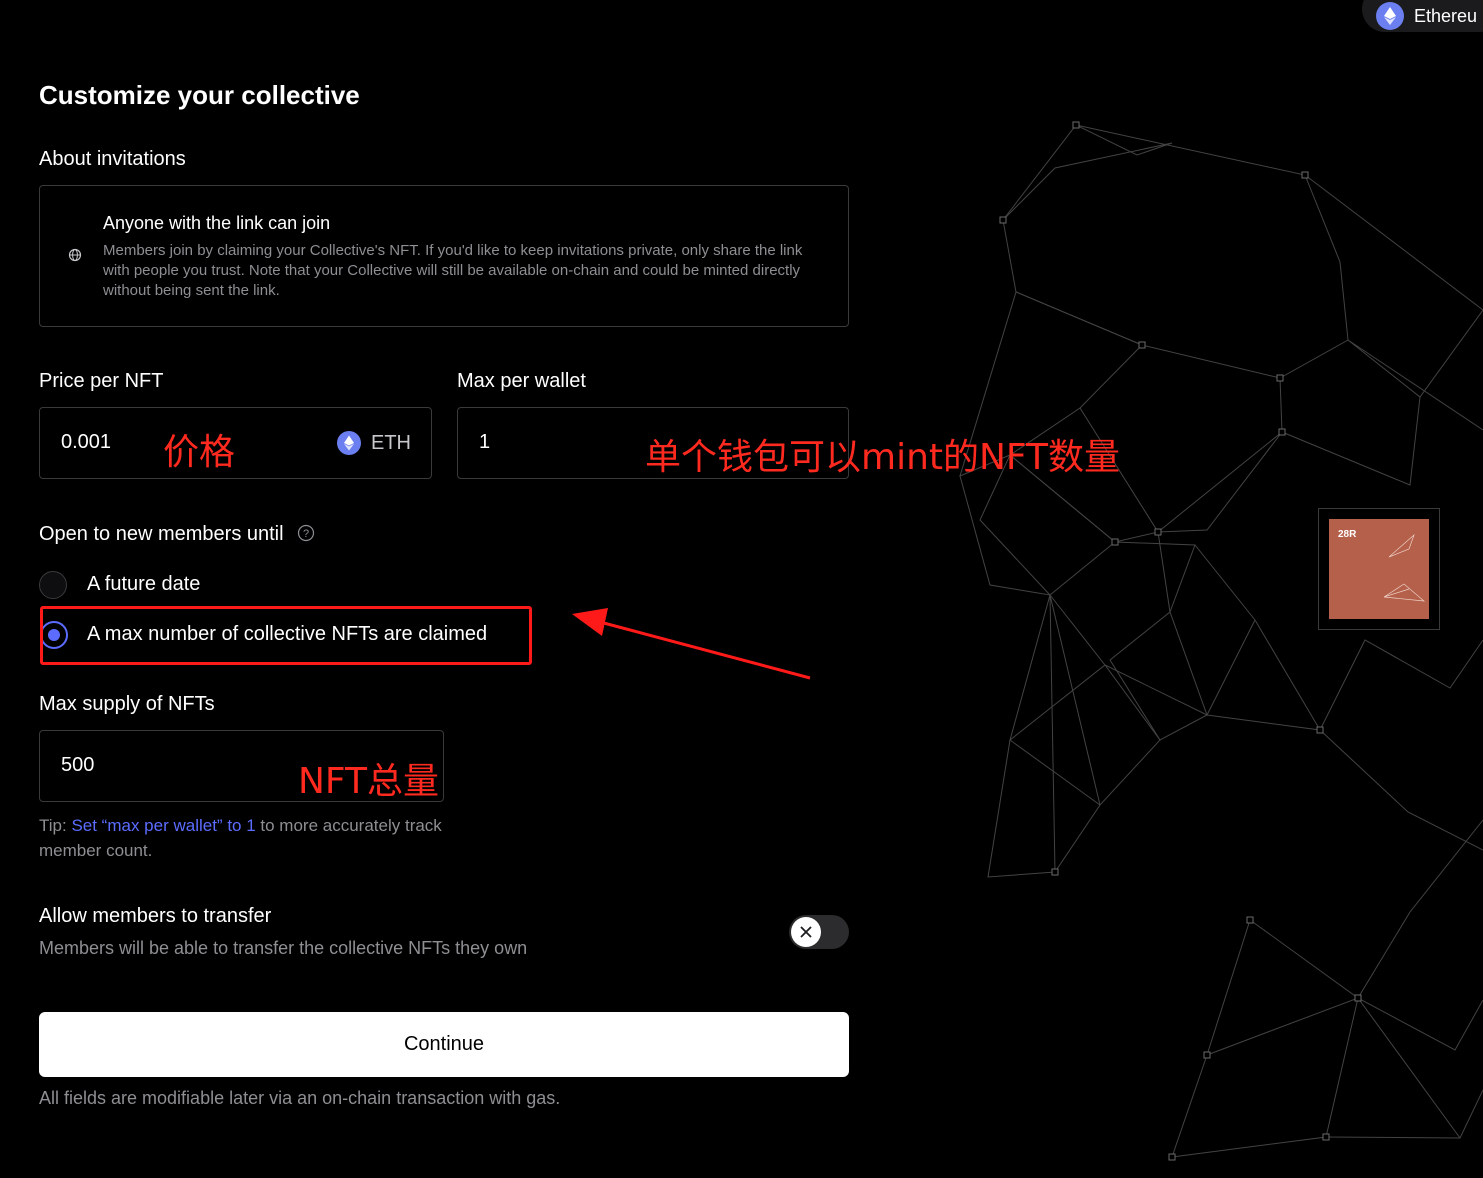 The image size is (1483, 1178). I want to click on invitations-section-label: About invitations, so click(112, 159).